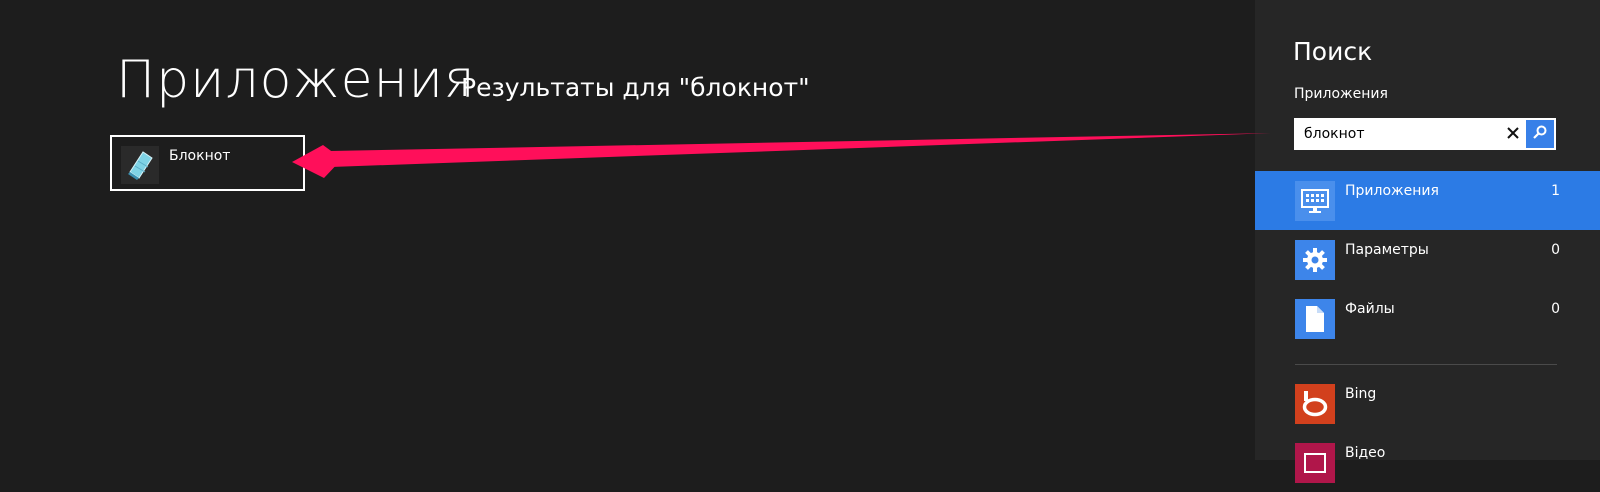  Describe the element at coordinates (1333, 51) in the screenshot. I see `search-pane-title: Поиск` at that location.